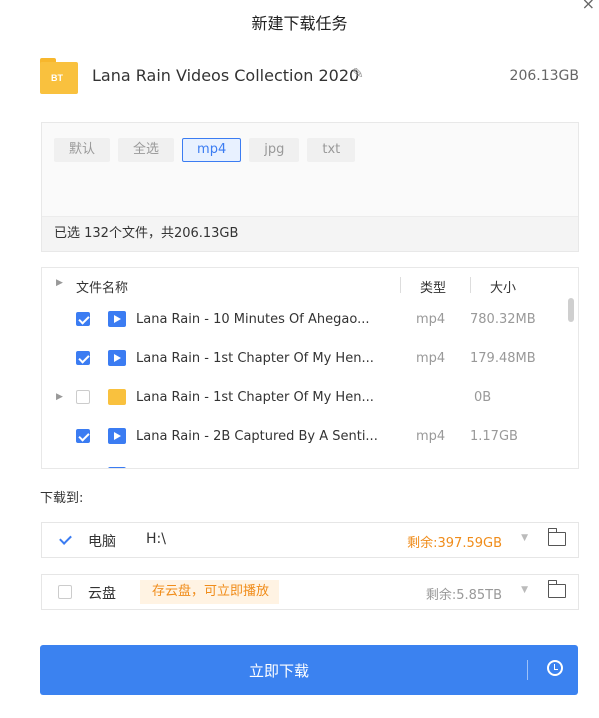  What do you see at coordinates (544, 76) in the screenshot?
I see `task-total-size: 206.13GB` at bounding box center [544, 76].